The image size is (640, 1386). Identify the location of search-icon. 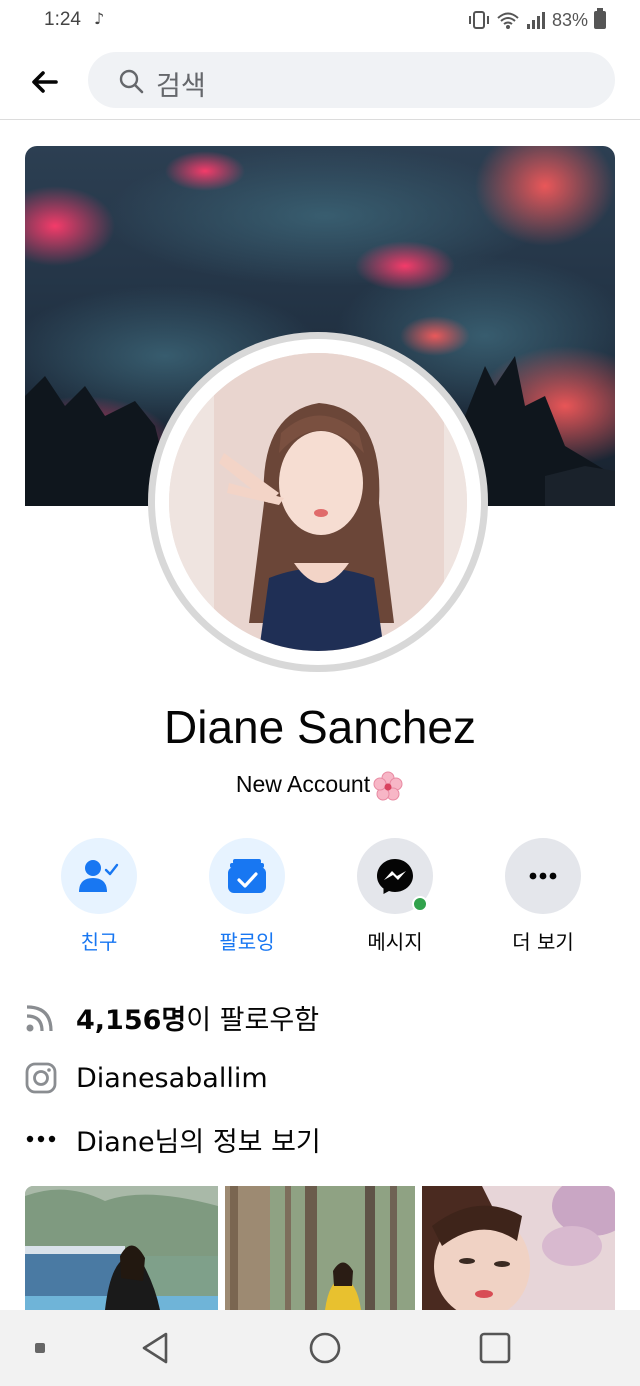
(131, 81).